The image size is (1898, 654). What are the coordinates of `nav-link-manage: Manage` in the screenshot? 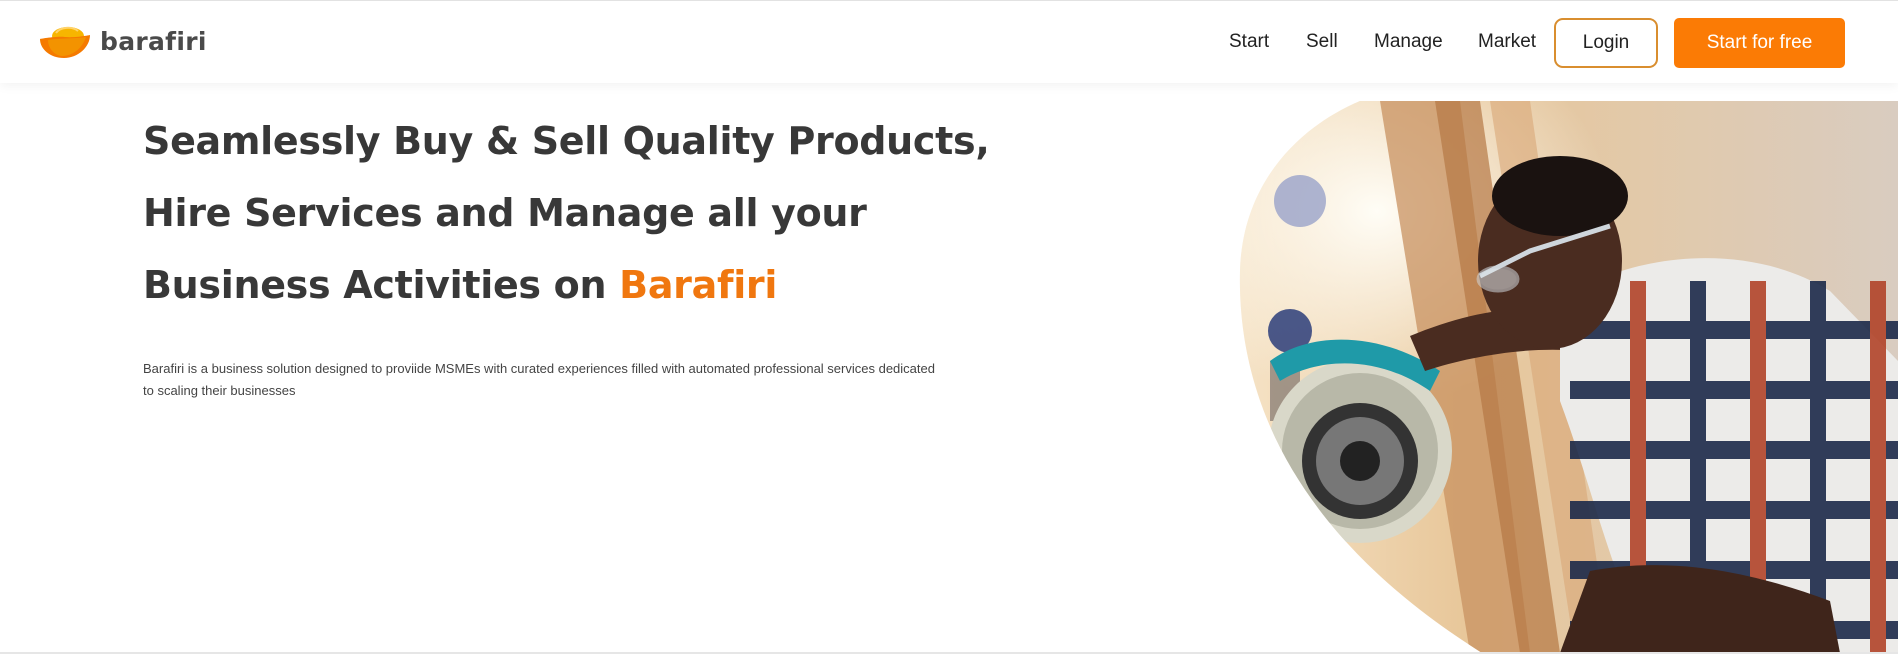 It's located at (1408, 42).